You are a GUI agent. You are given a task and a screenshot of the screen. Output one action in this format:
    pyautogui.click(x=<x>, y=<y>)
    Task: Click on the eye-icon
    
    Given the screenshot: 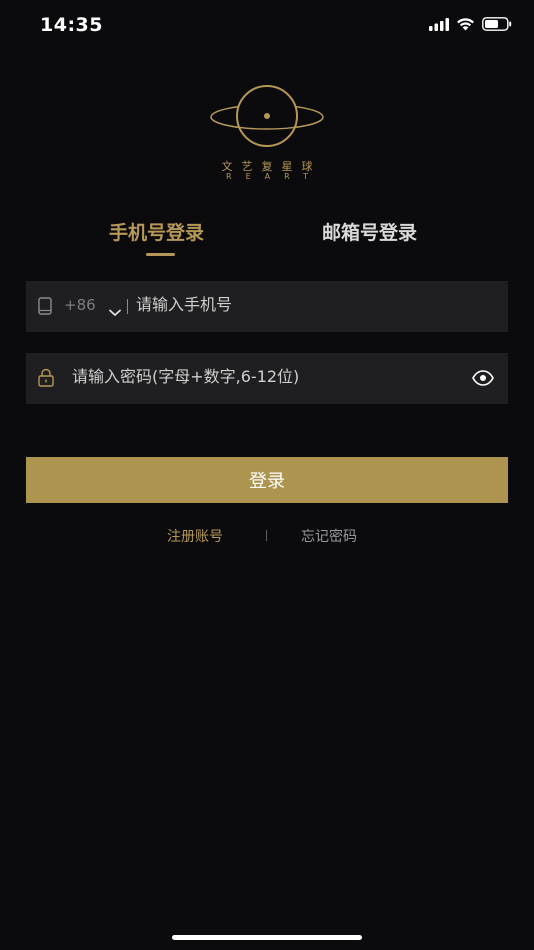 What is the action you would take?
    pyautogui.click(x=483, y=378)
    